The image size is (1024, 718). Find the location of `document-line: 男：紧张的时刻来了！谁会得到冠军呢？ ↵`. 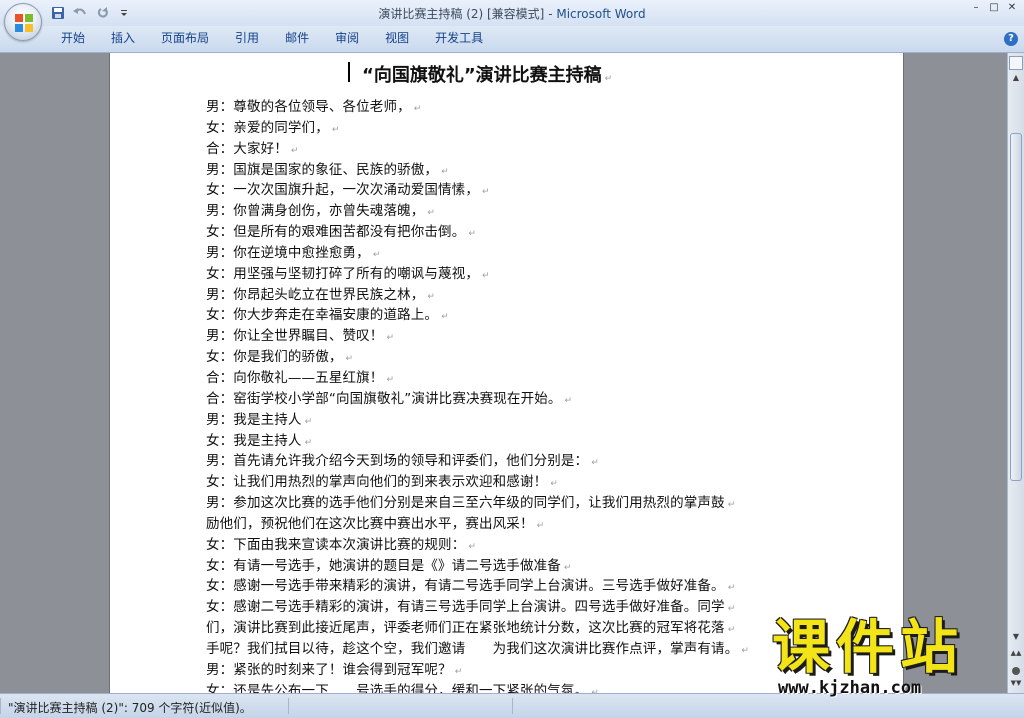

document-line: 男：紧张的时刻来了！谁会得到冠军呢？ ↵ is located at coordinates (513, 670).